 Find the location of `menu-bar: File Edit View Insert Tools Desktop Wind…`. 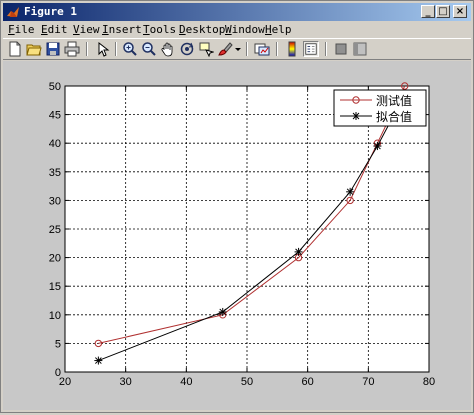

menu-bar: File Edit View Insert Tools Desktop Wind… is located at coordinates (237, 30).